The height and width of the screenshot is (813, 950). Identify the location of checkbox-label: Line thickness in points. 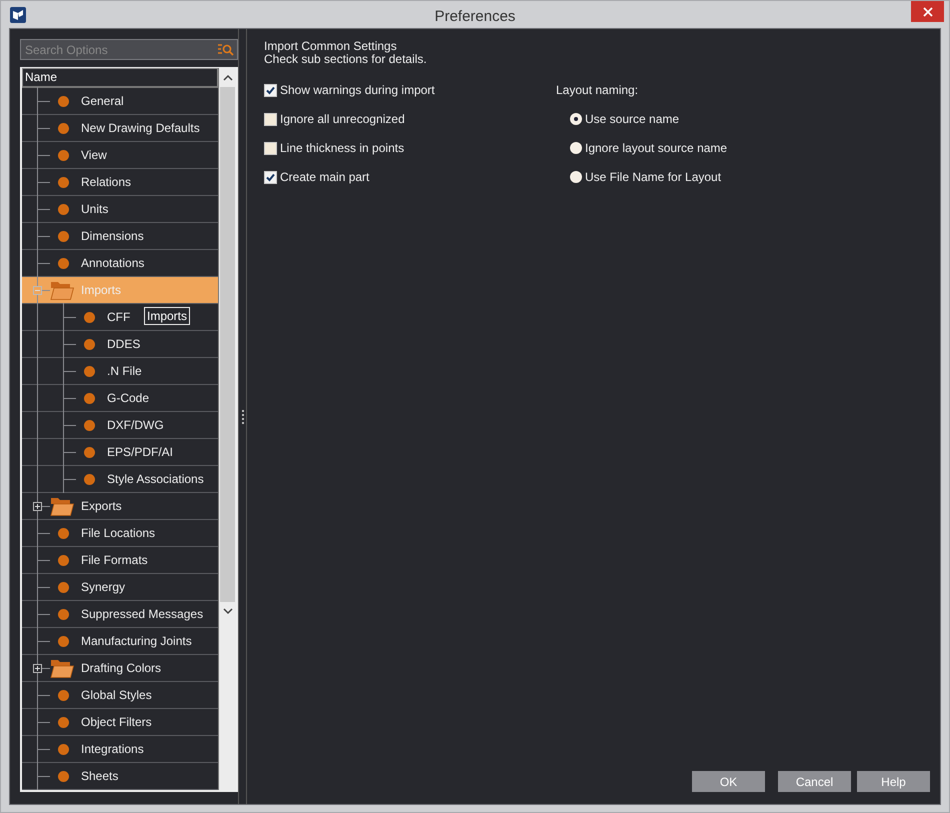
(342, 148).